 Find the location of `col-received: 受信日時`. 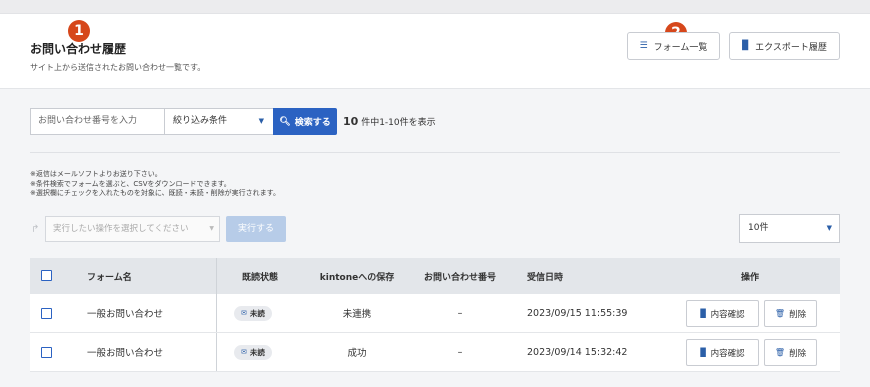

col-received: 受信日時 is located at coordinates (545, 277).